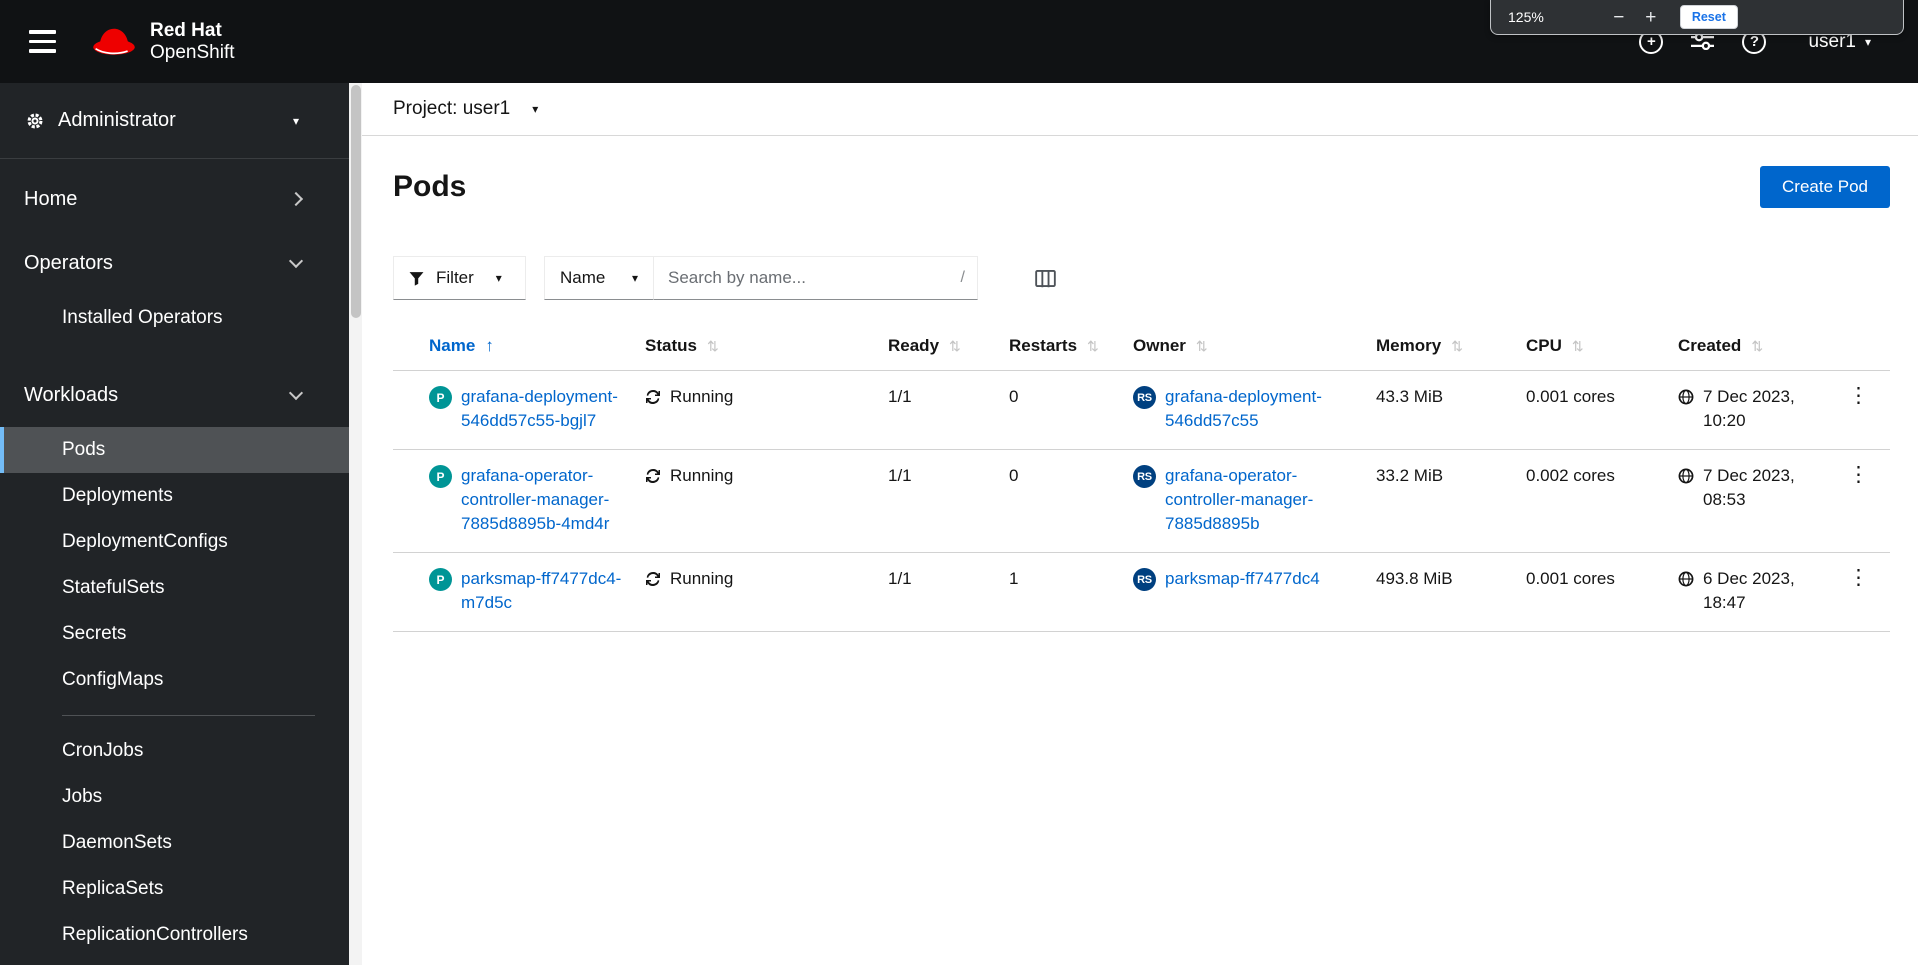 Image resolution: width=1918 pixels, height=965 pixels. I want to click on zoom-in-button: +, so click(1651, 17).